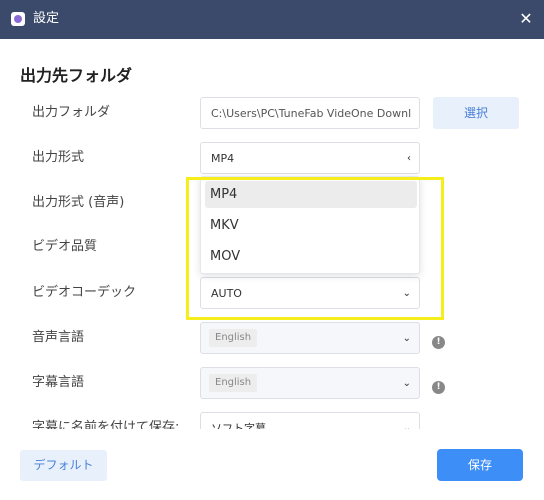  I want to click on audio-format-label: 出力形式 (音声), so click(78, 202).